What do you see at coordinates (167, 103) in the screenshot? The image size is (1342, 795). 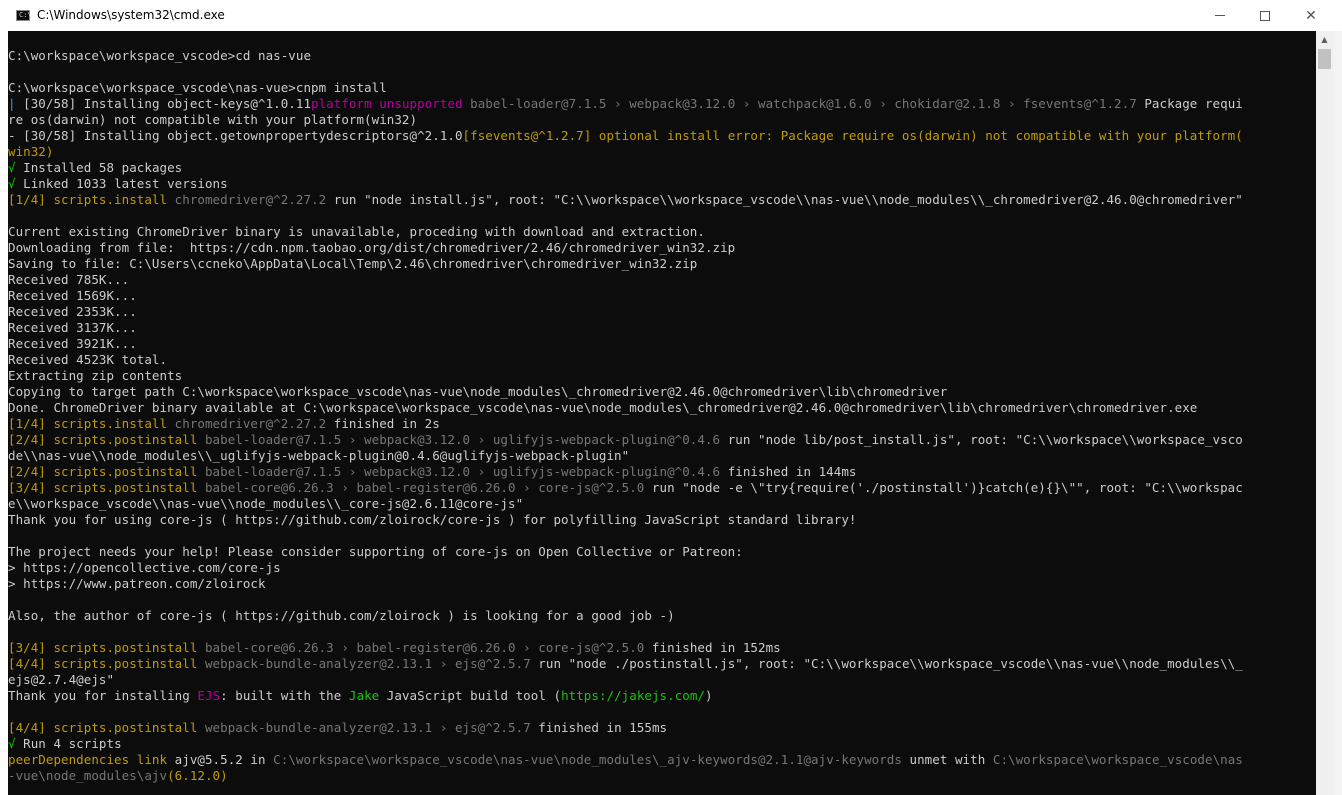 I see `console-text-segment: [30/58] Installing object-keys@^1.0.11` at bounding box center [167, 103].